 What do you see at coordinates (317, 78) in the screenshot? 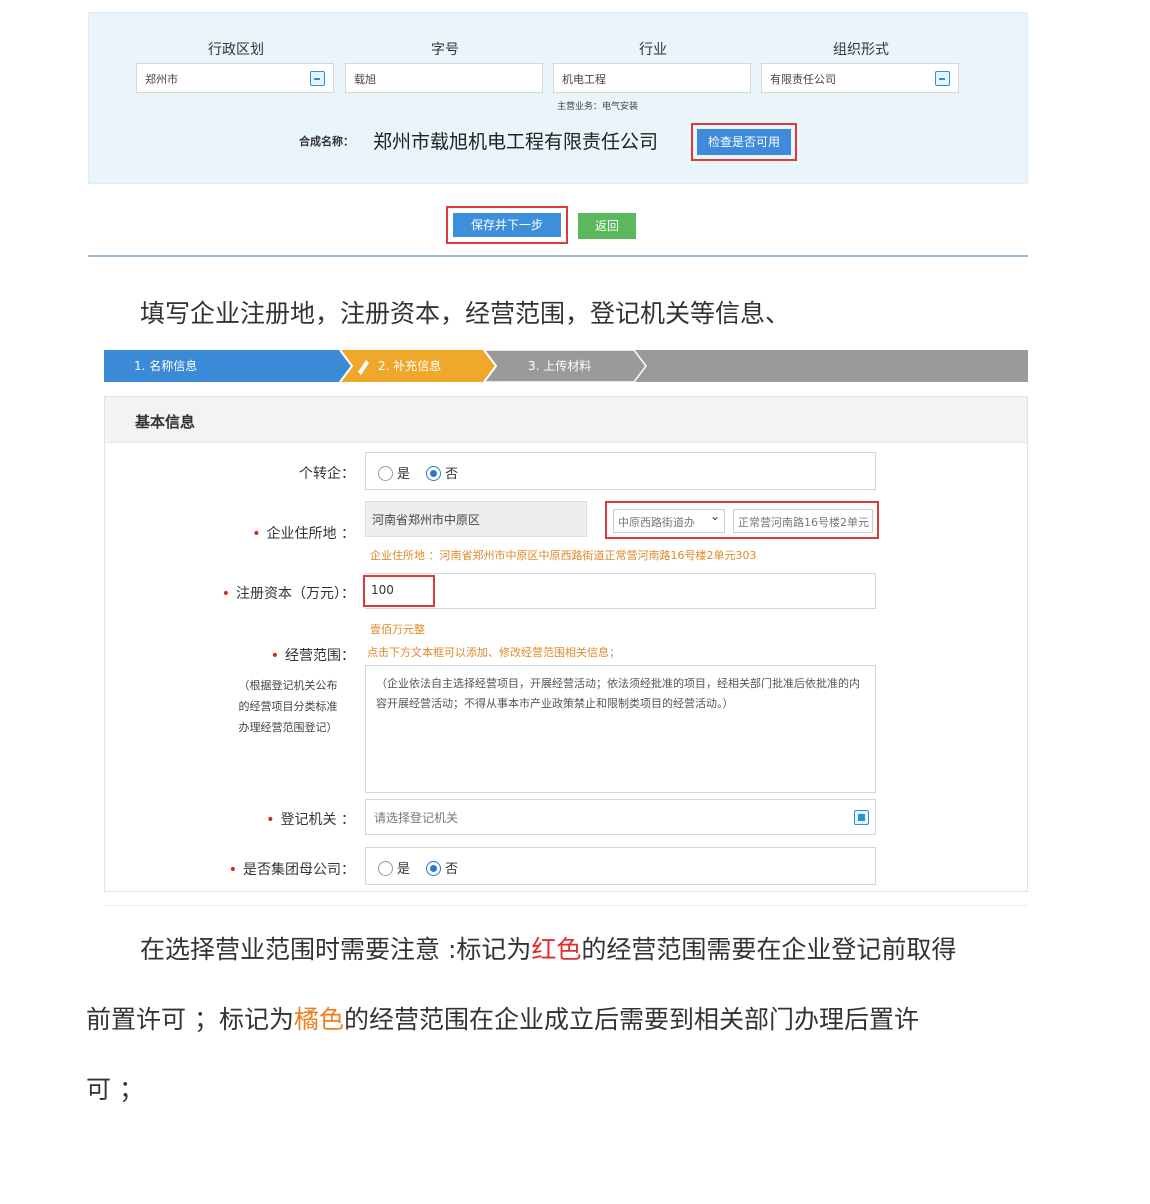
I see `district-picker-icon` at bounding box center [317, 78].